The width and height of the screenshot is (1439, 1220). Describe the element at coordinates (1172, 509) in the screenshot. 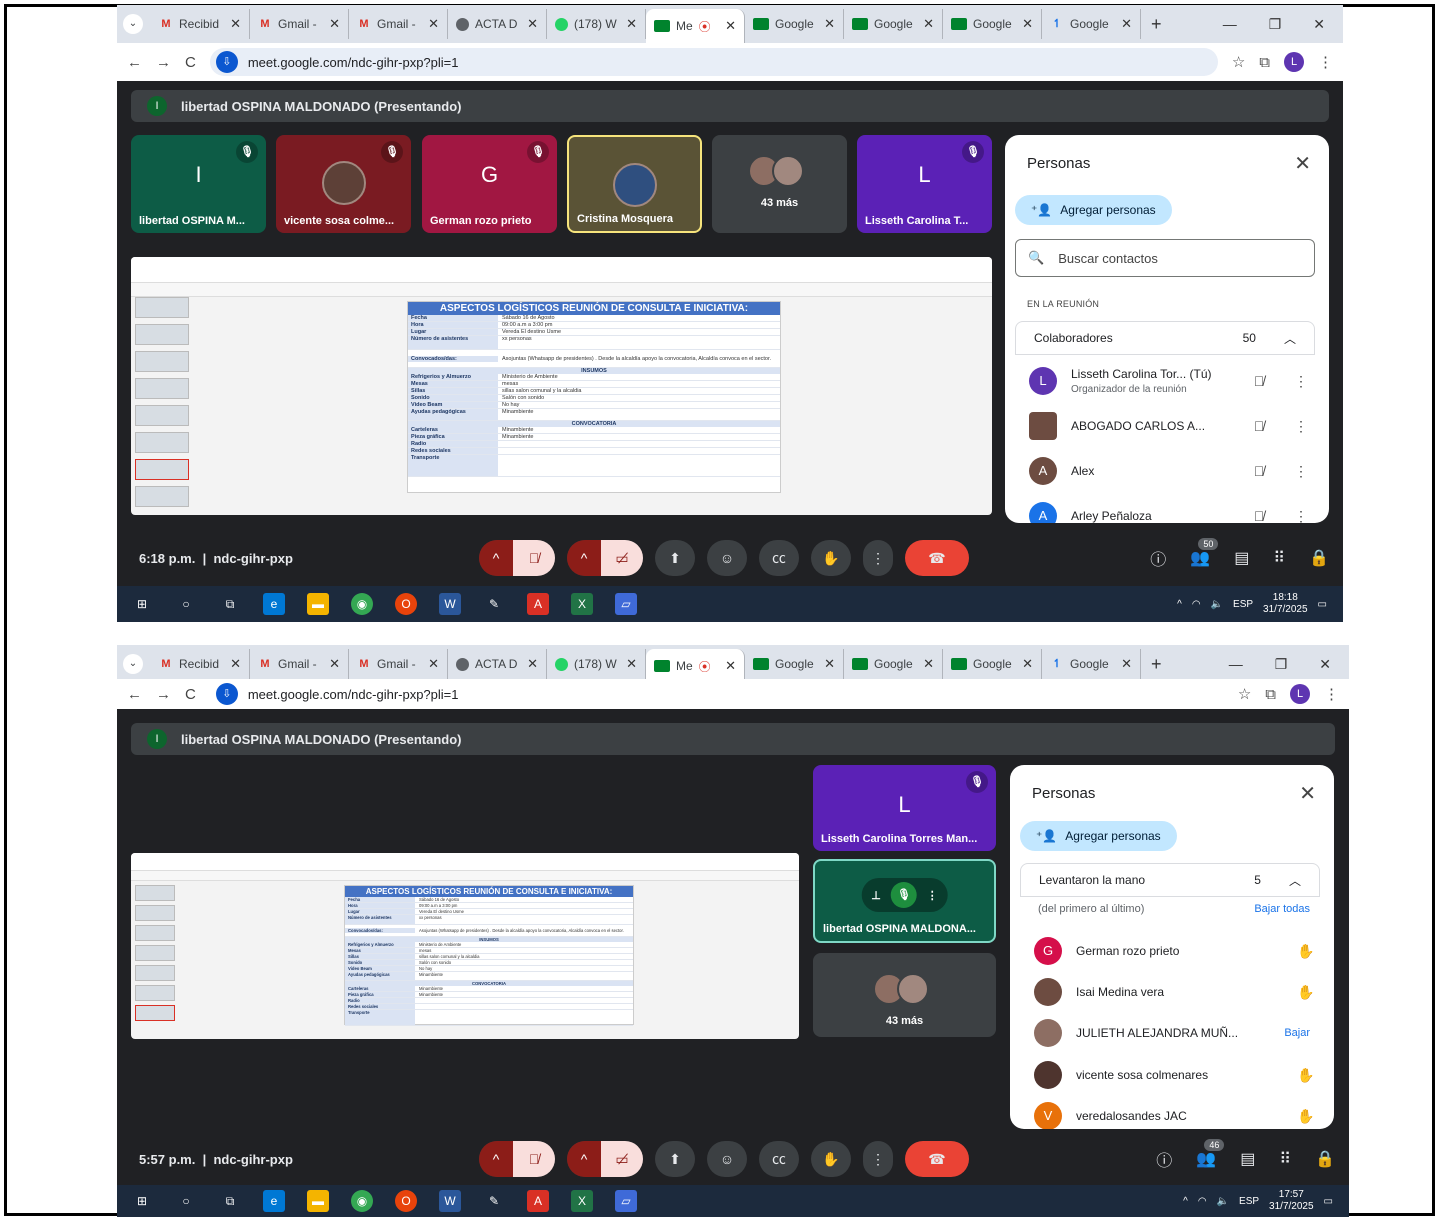

I see `list-item: A Arley Peñaloza 🎙̸ ⋮` at that location.